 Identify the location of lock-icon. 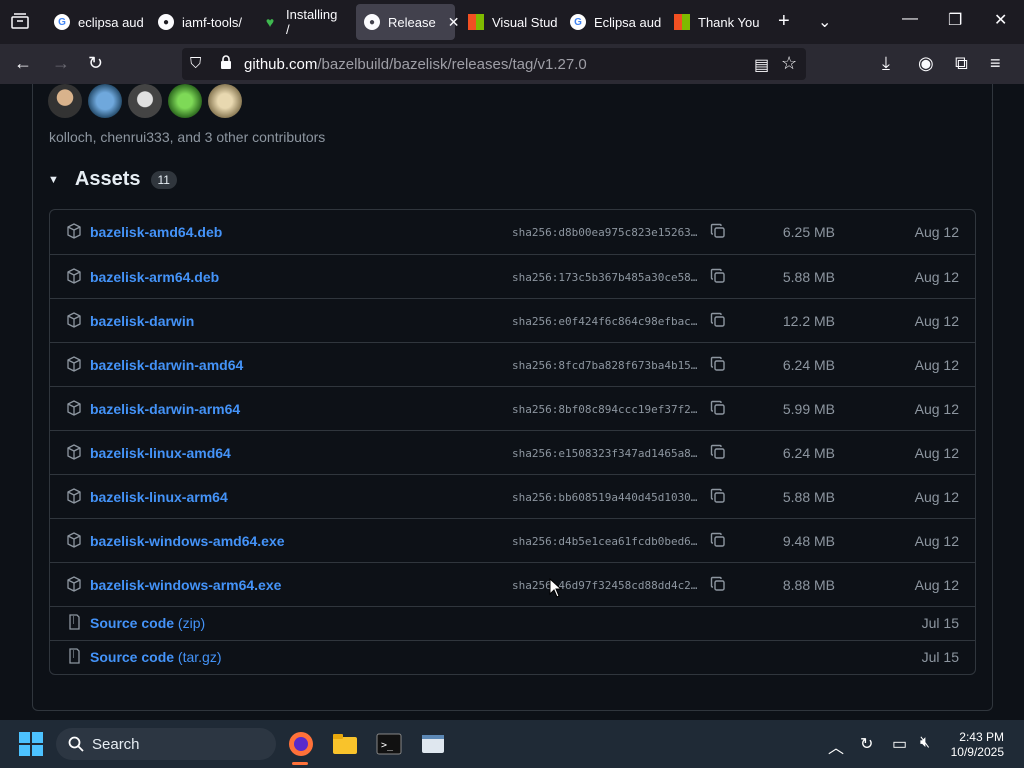
(226, 64).